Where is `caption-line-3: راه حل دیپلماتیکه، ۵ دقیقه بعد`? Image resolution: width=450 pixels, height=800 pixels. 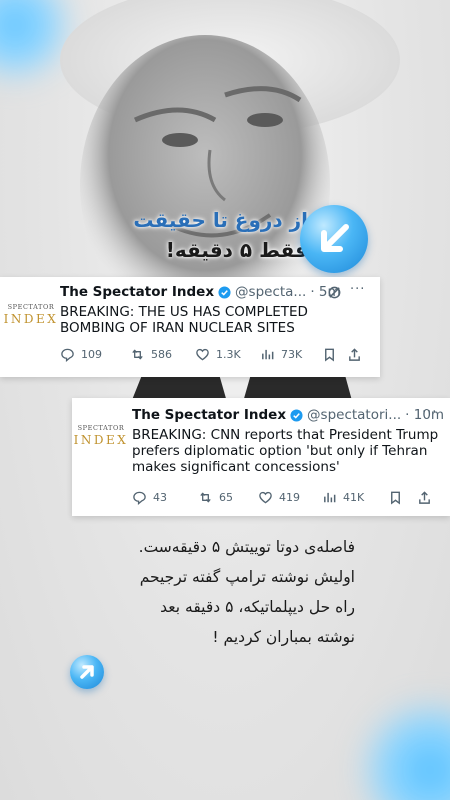 caption-line-3: راه حل دیپلماتیکه، ۵ دقیقه بعد is located at coordinates (257, 607).